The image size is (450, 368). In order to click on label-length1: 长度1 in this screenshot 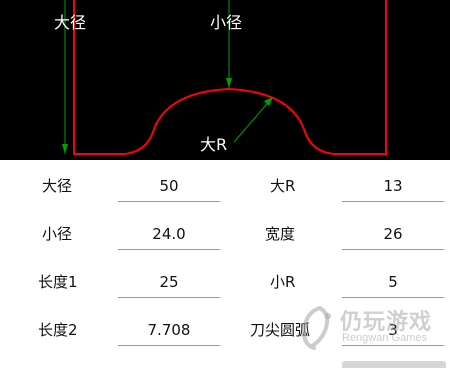, I will do `click(58, 282)`.